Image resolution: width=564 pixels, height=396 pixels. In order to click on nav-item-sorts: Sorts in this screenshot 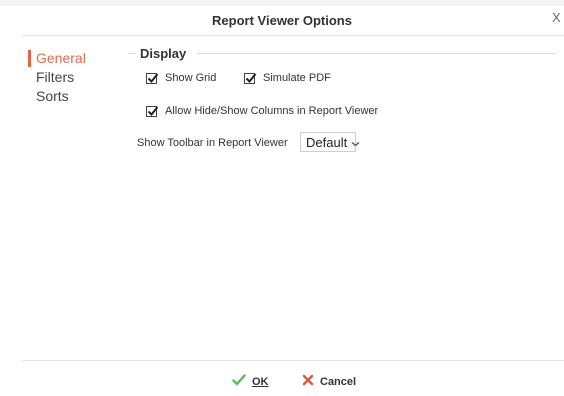, I will do `click(73, 96)`.